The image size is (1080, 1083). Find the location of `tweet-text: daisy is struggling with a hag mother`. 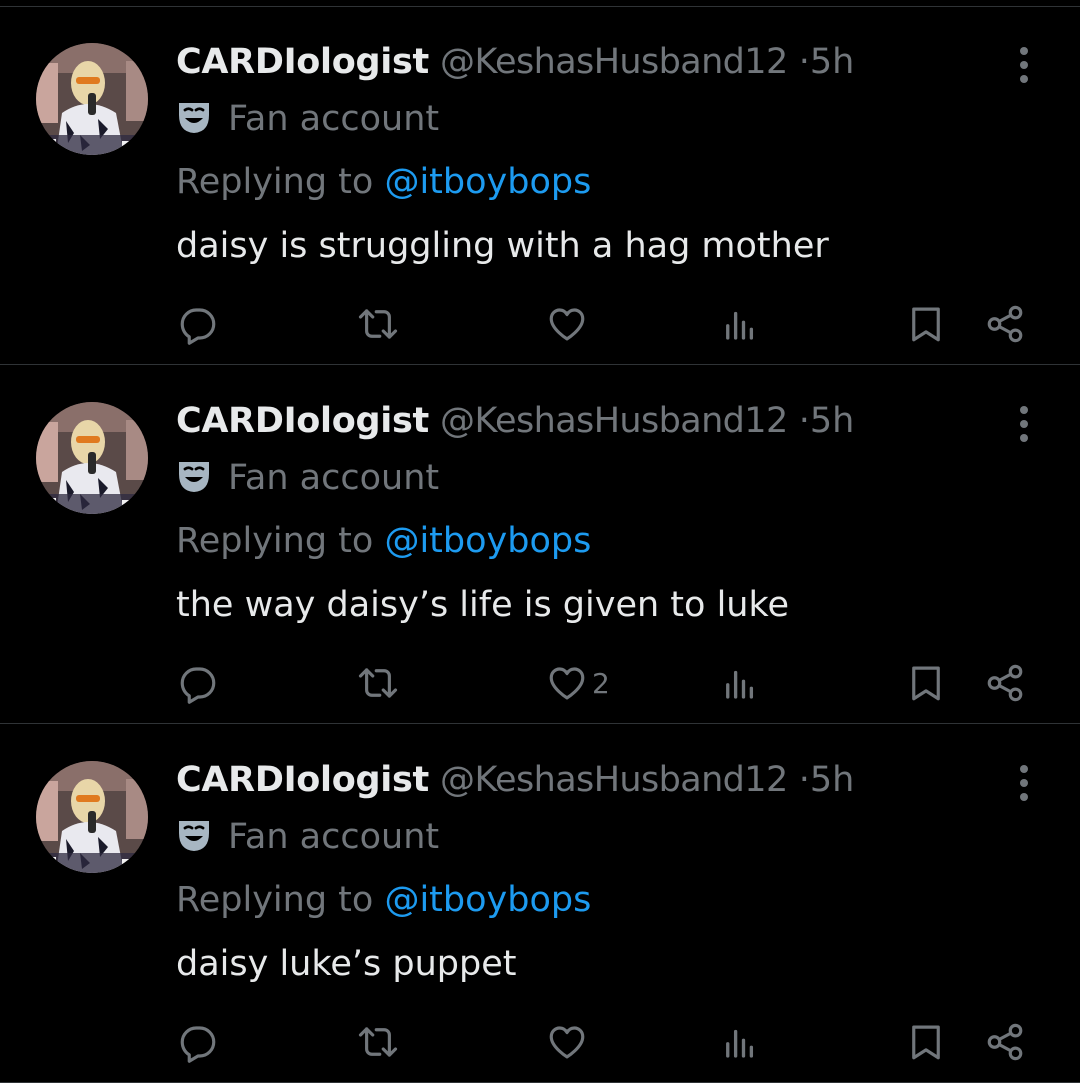

tweet-text: daisy is struggling with a hag mother is located at coordinates (502, 246).